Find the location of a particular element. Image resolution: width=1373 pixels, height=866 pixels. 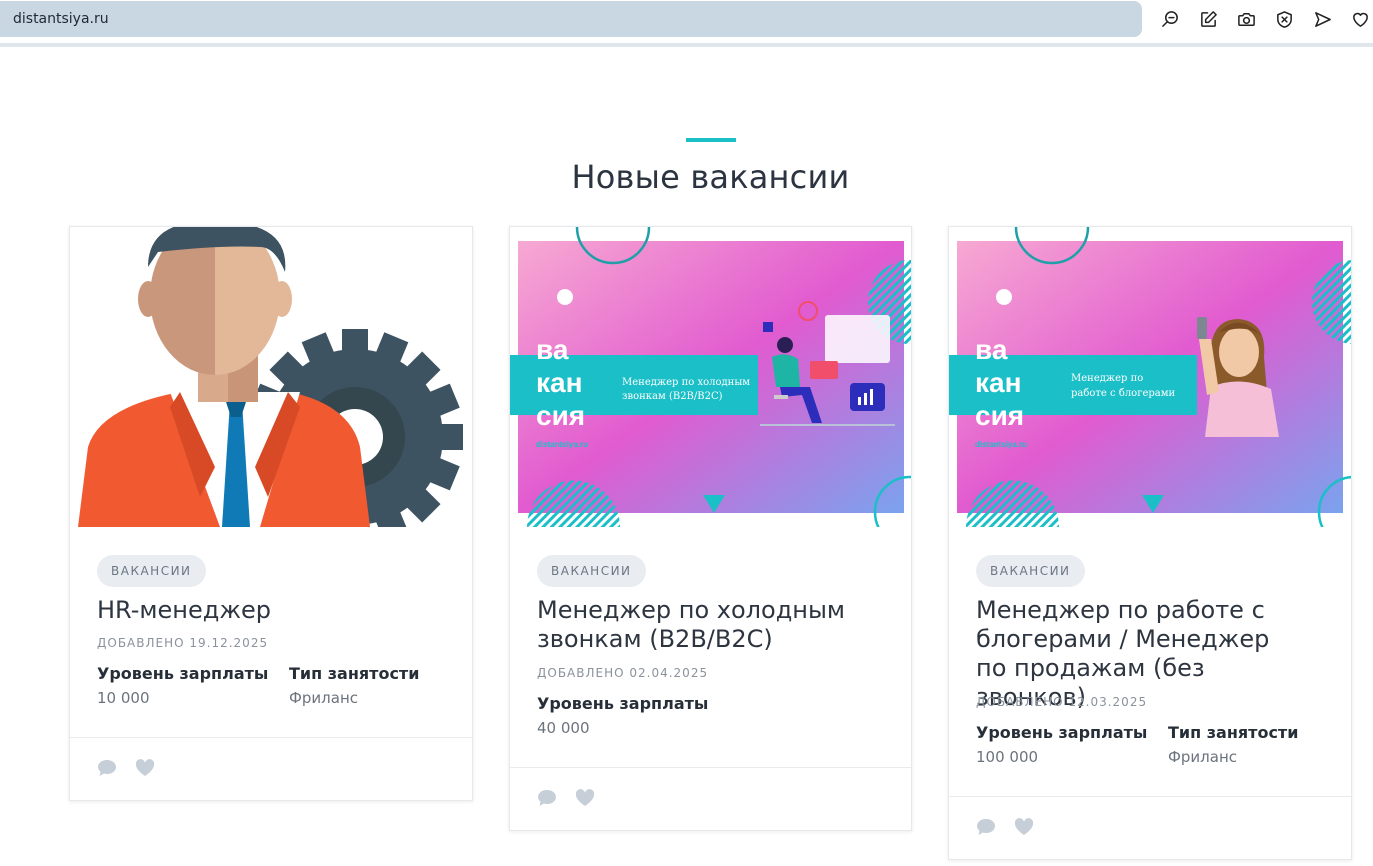

heart-icon is located at coordinates (1360, 19).